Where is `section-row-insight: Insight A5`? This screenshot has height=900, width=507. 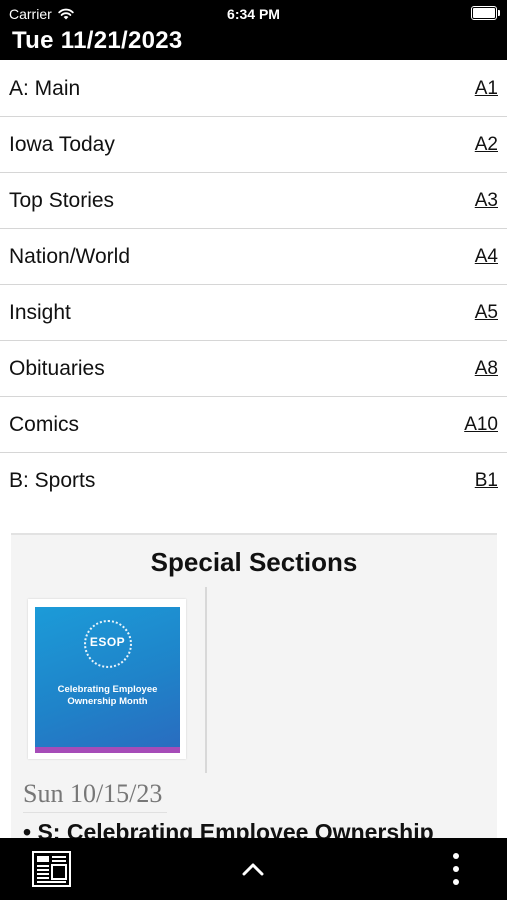
section-row-insight: Insight A5 is located at coordinates (253, 313).